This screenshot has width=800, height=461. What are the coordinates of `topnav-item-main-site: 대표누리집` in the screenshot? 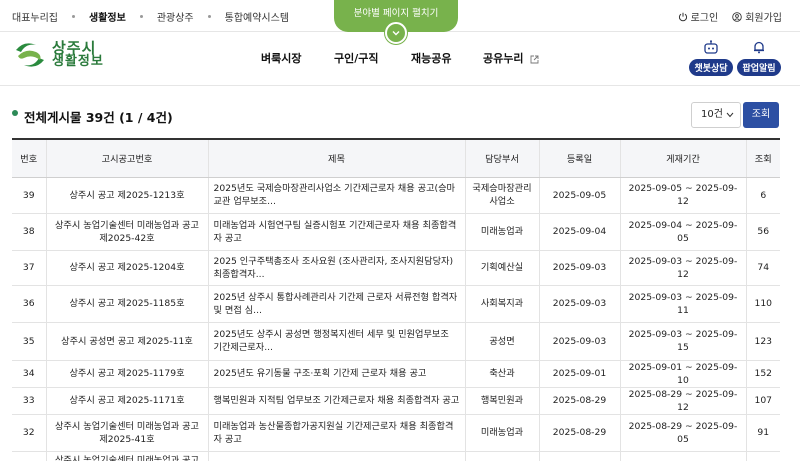 It's located at (35, 16).